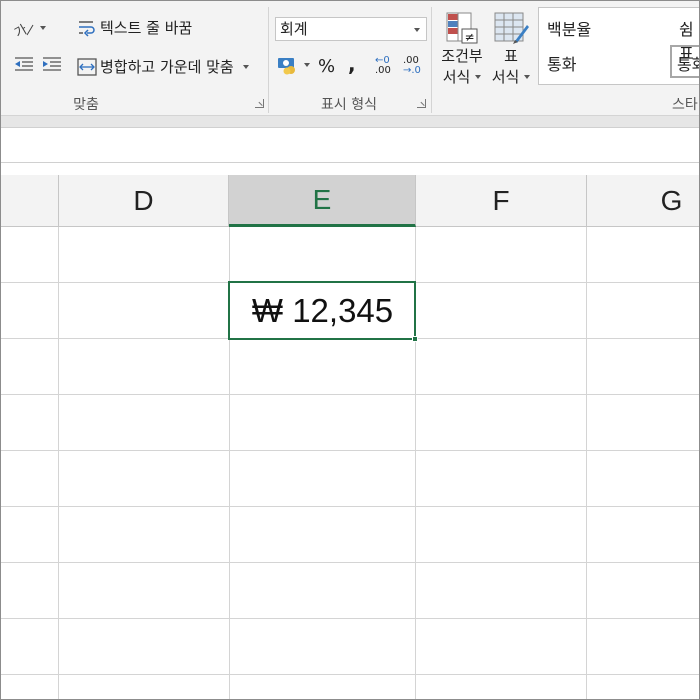 The image size is (700, 700). I want to click on alignment-dialog-launcher-icon, so click(259, 103).